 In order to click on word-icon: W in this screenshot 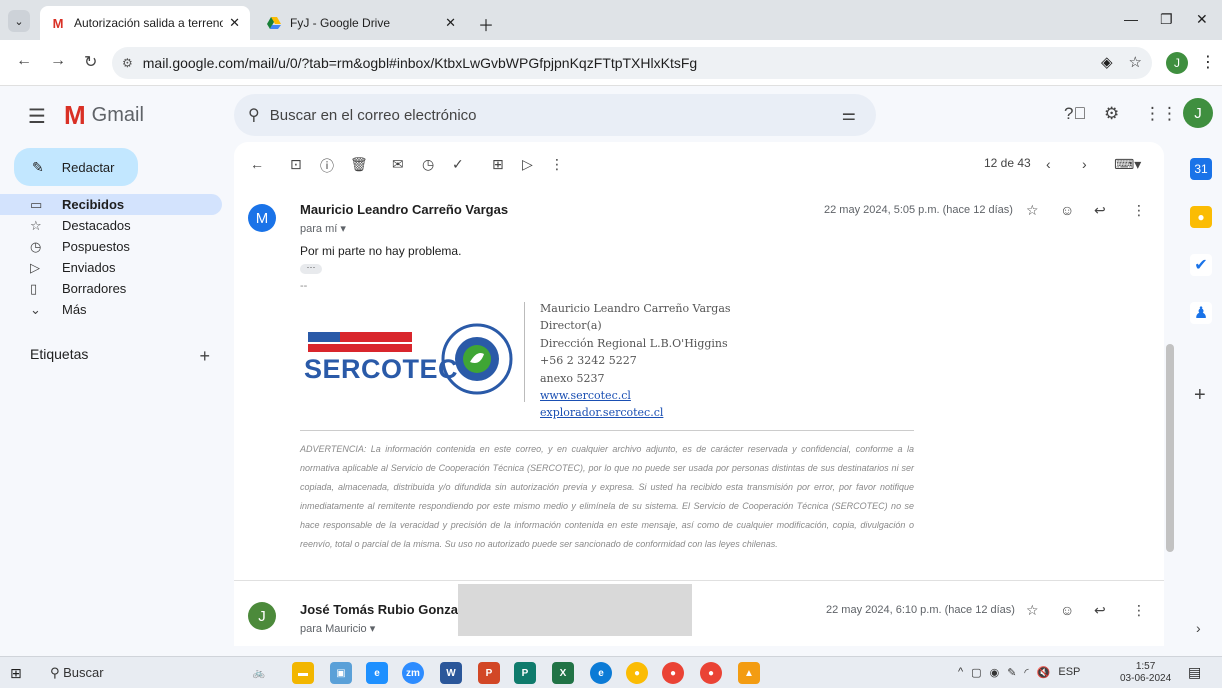, I will do `click(451, 673)`.